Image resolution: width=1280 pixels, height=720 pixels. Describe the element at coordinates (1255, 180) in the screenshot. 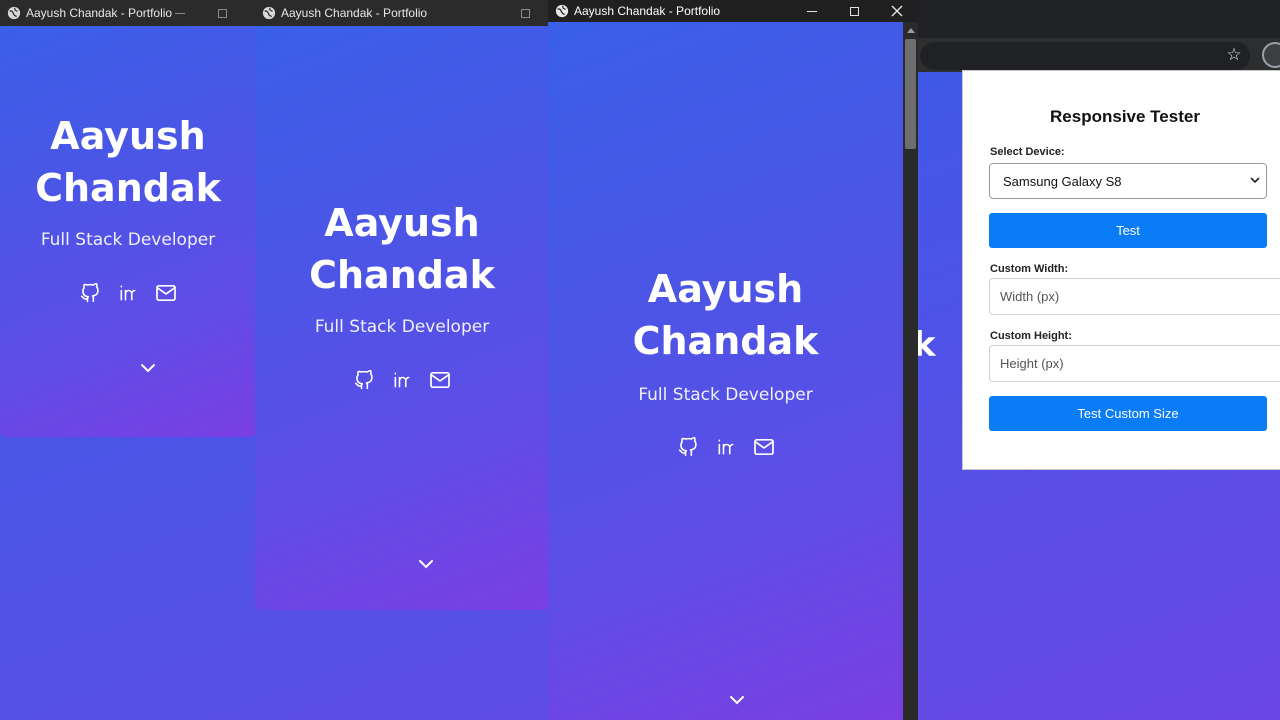

I see `chevron-down-icon` at that location.